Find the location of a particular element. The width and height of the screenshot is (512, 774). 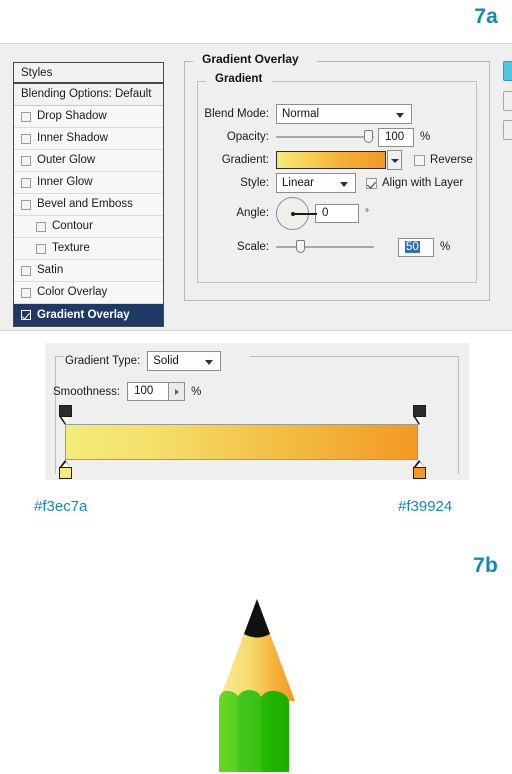

align-with-layer-checkbox is located at coordinates (371, 183).